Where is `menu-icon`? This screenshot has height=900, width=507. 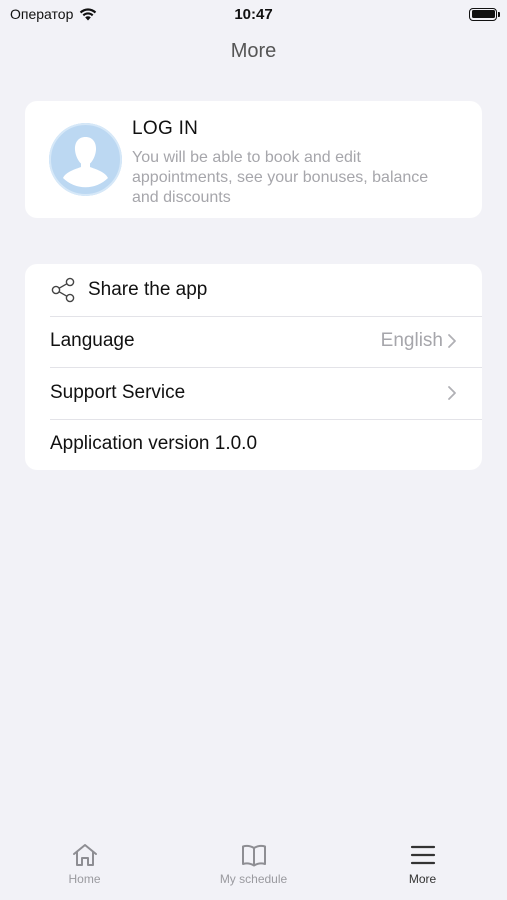 menu-icon is located at coordinates (422, 855).